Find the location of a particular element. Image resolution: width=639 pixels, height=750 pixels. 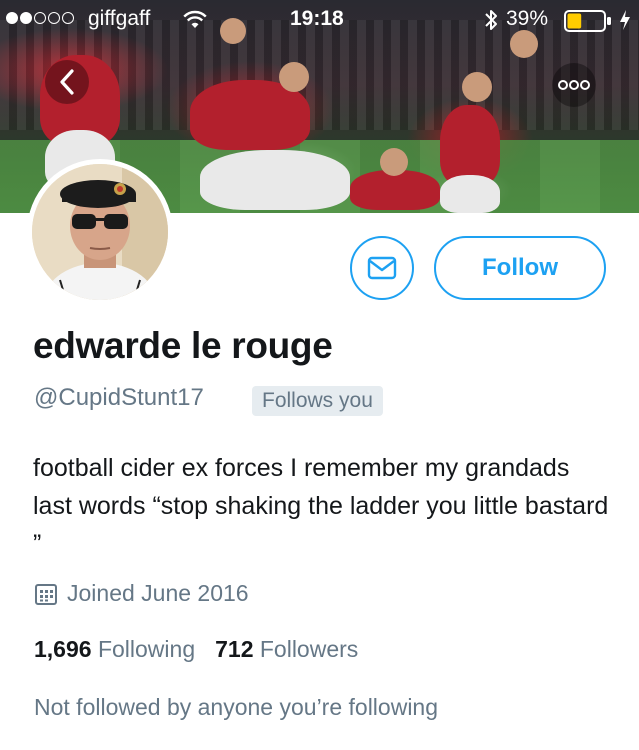

more-options-button is located at coordinates (574, 85).